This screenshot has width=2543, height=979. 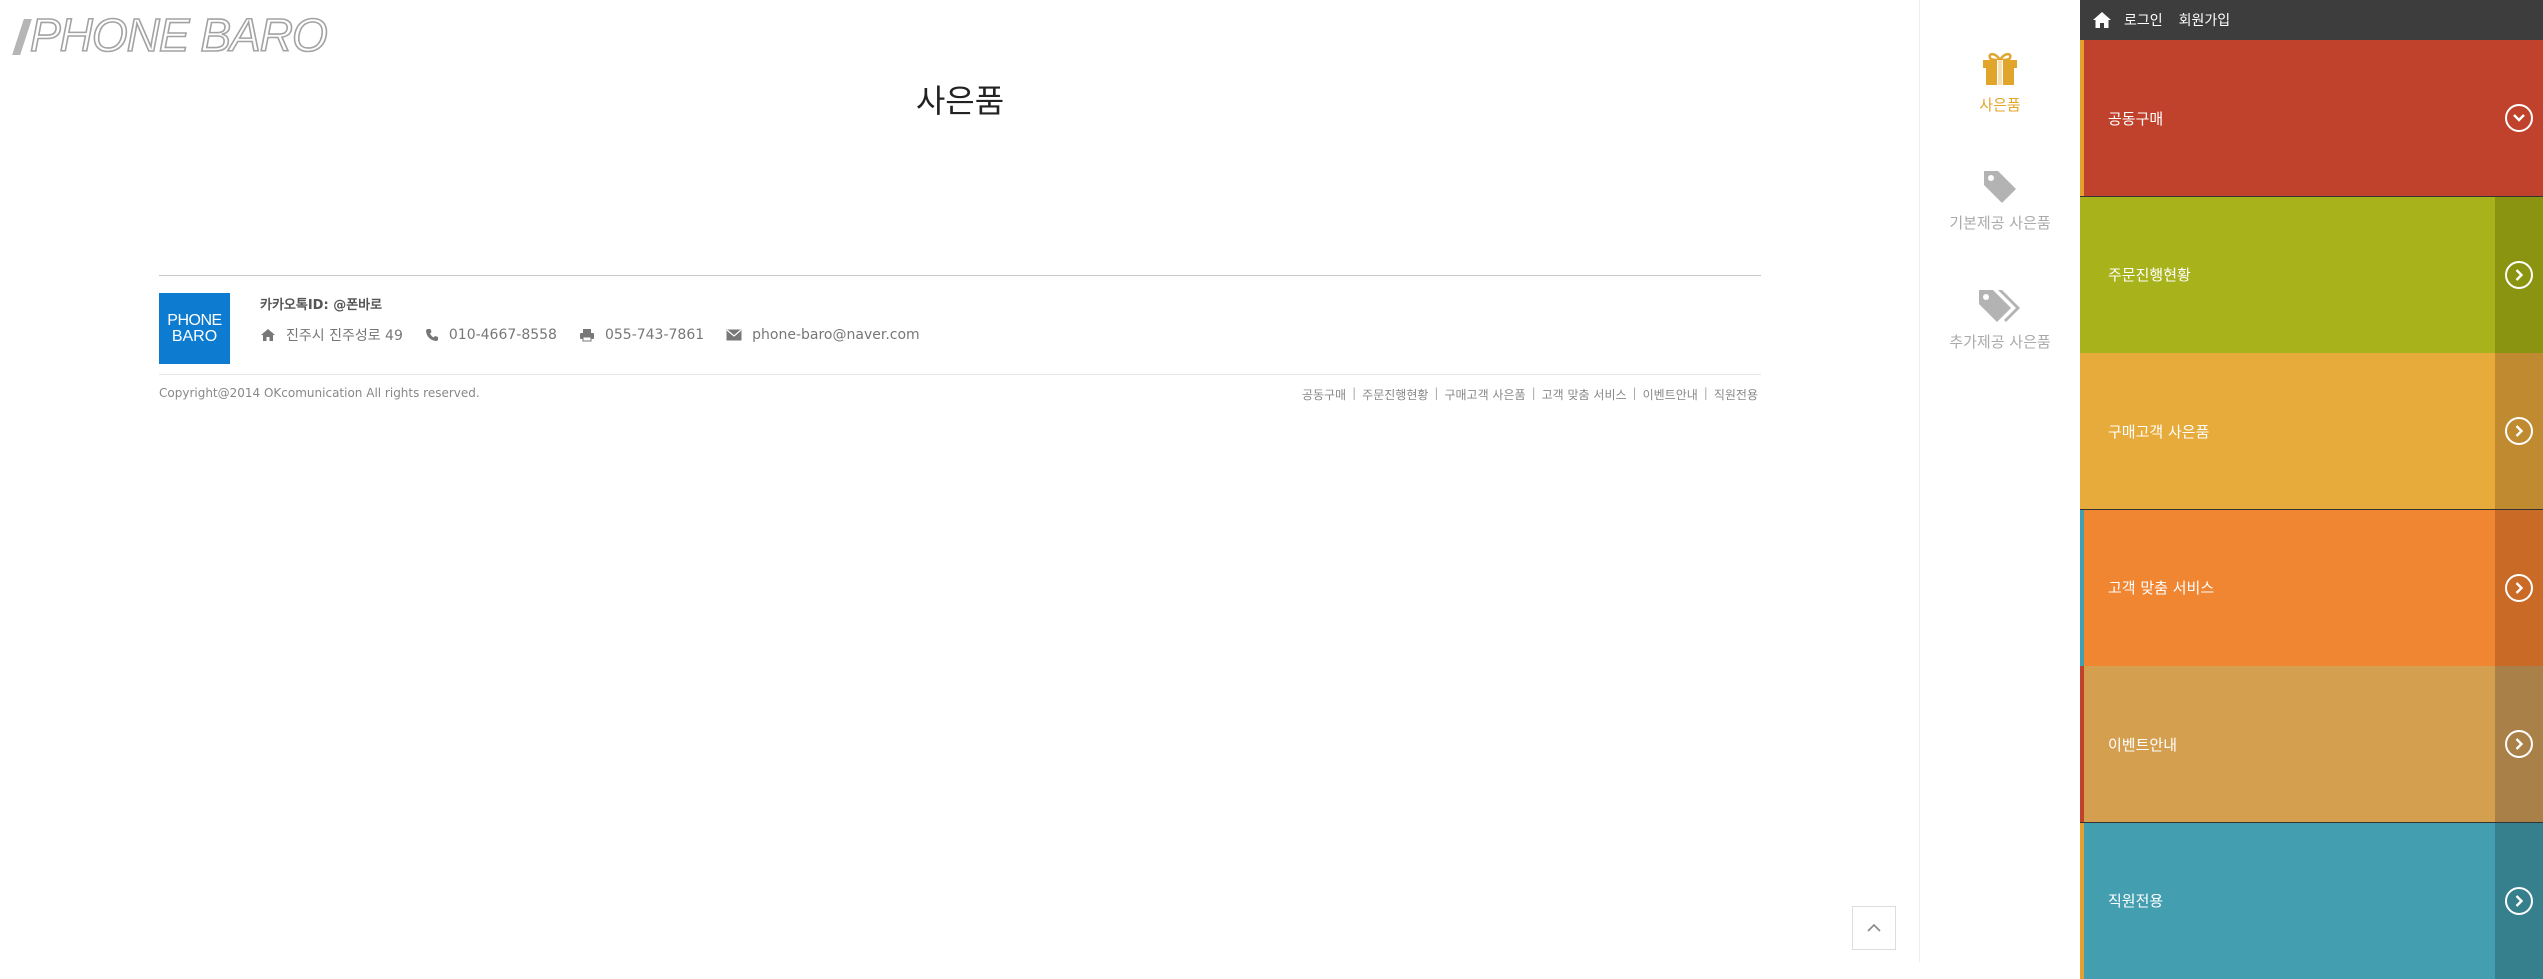 What do you see at coordinates (586, 335) in the screenshot?
I see `print-icon` at bounding box center [586, 335].